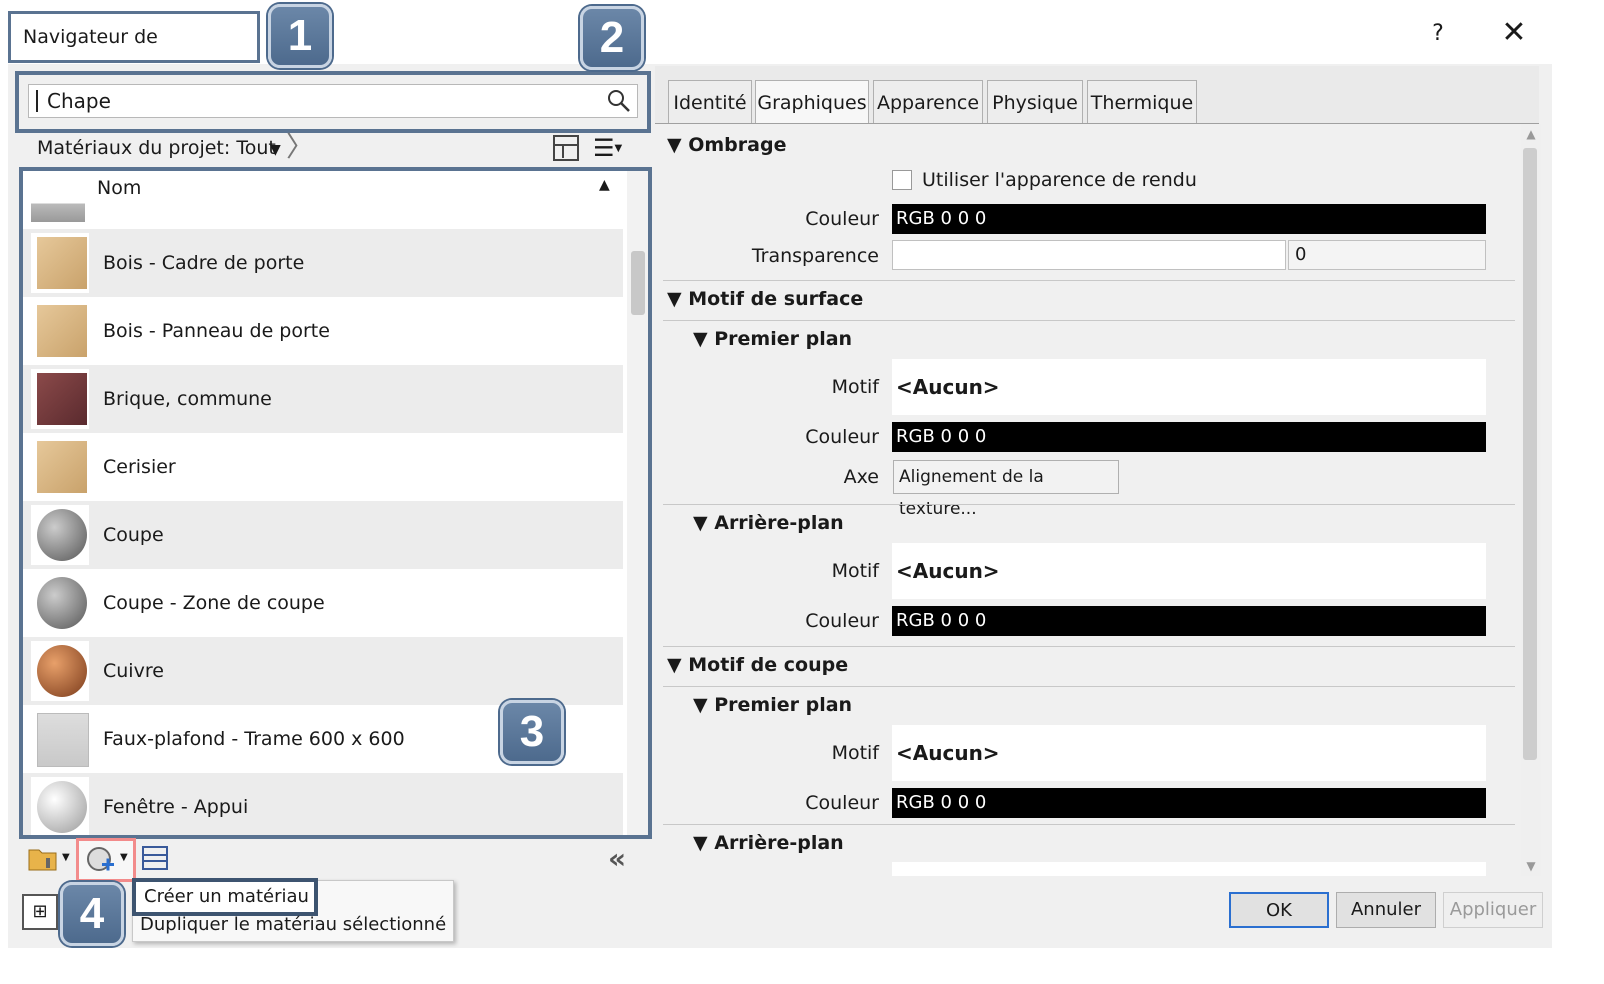 Image resolution: width=1604 pixels, height=984 pixels. Describe the element at coordinates (737, 145) in the screenshot. I see `section-shading-title: Ombrage` at that location.